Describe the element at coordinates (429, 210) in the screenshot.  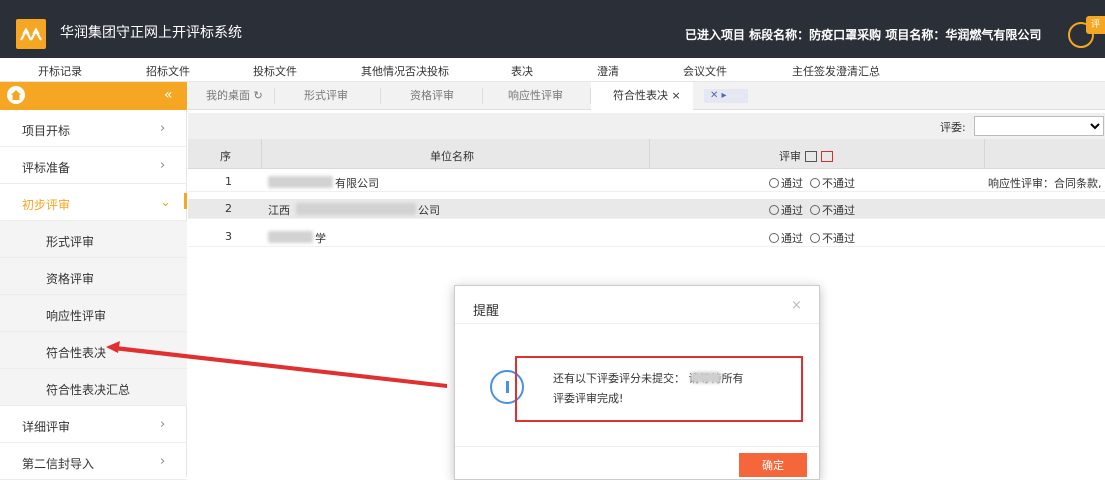
I see `unit-name-suffix: 公司` at that location.